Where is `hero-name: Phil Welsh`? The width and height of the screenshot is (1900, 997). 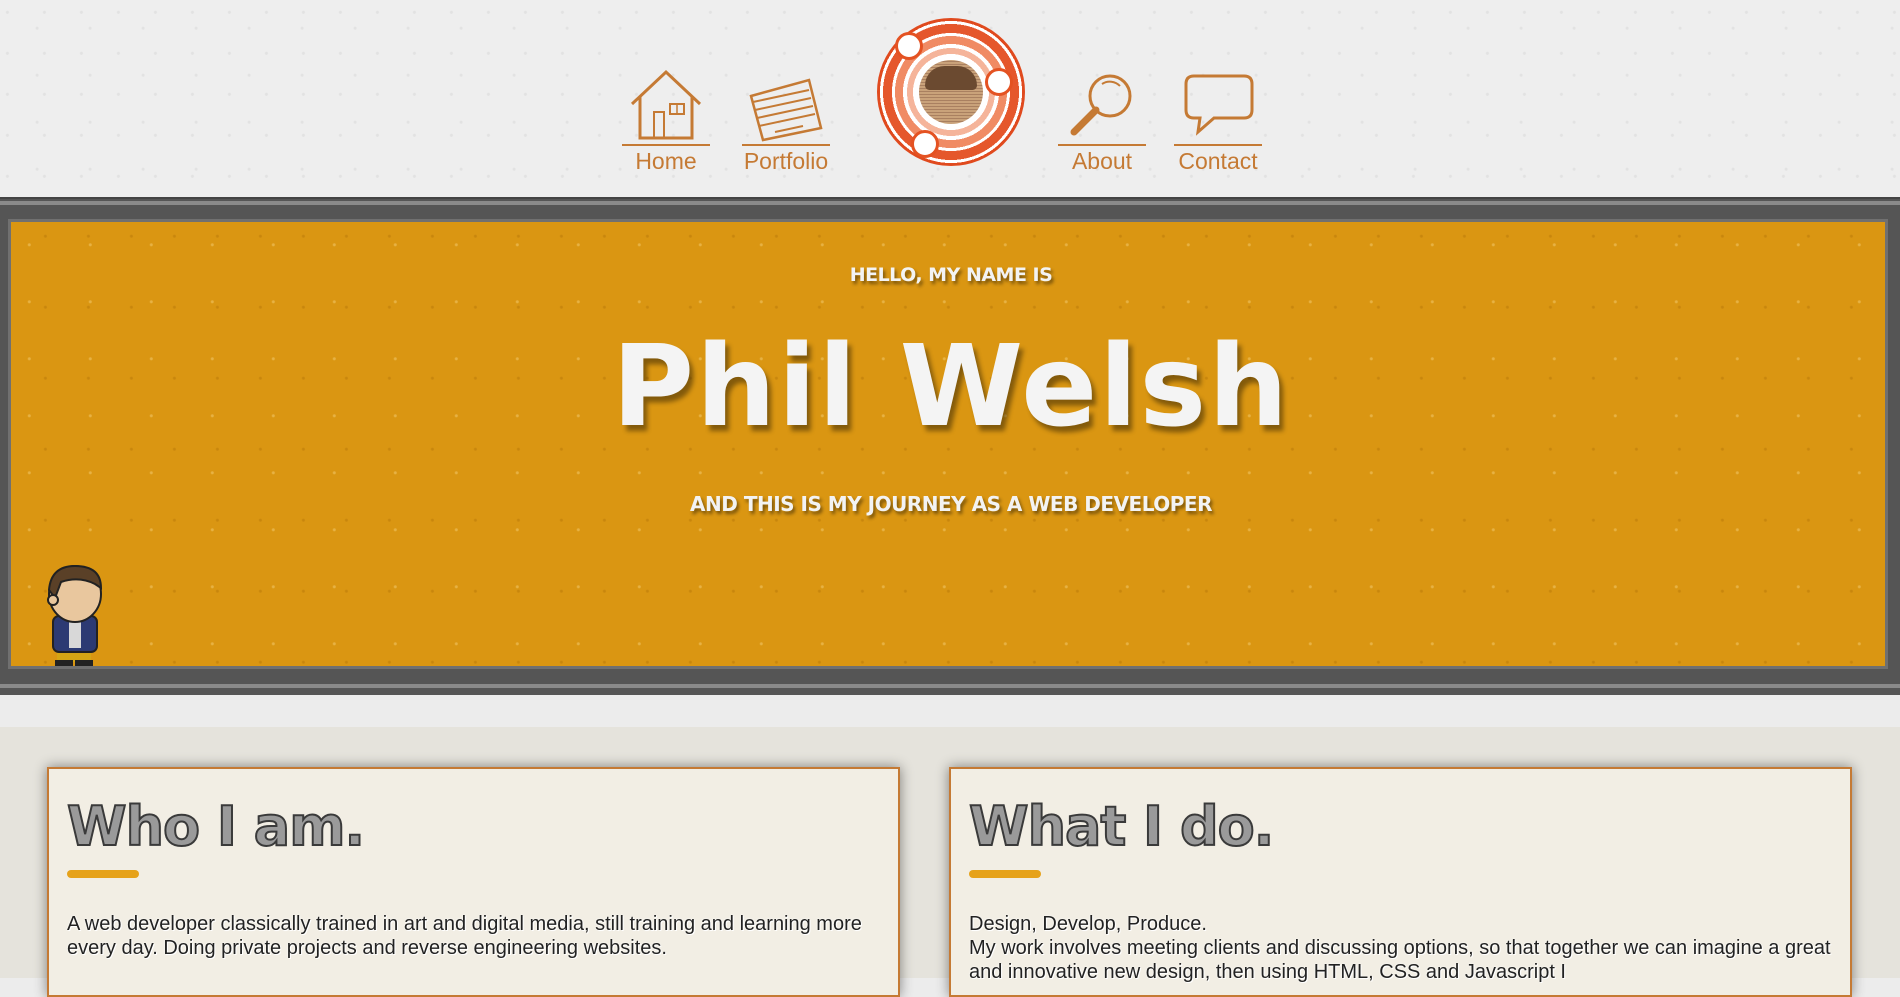
hero-name: Phil Welsh is located at coordinates (951, 387).